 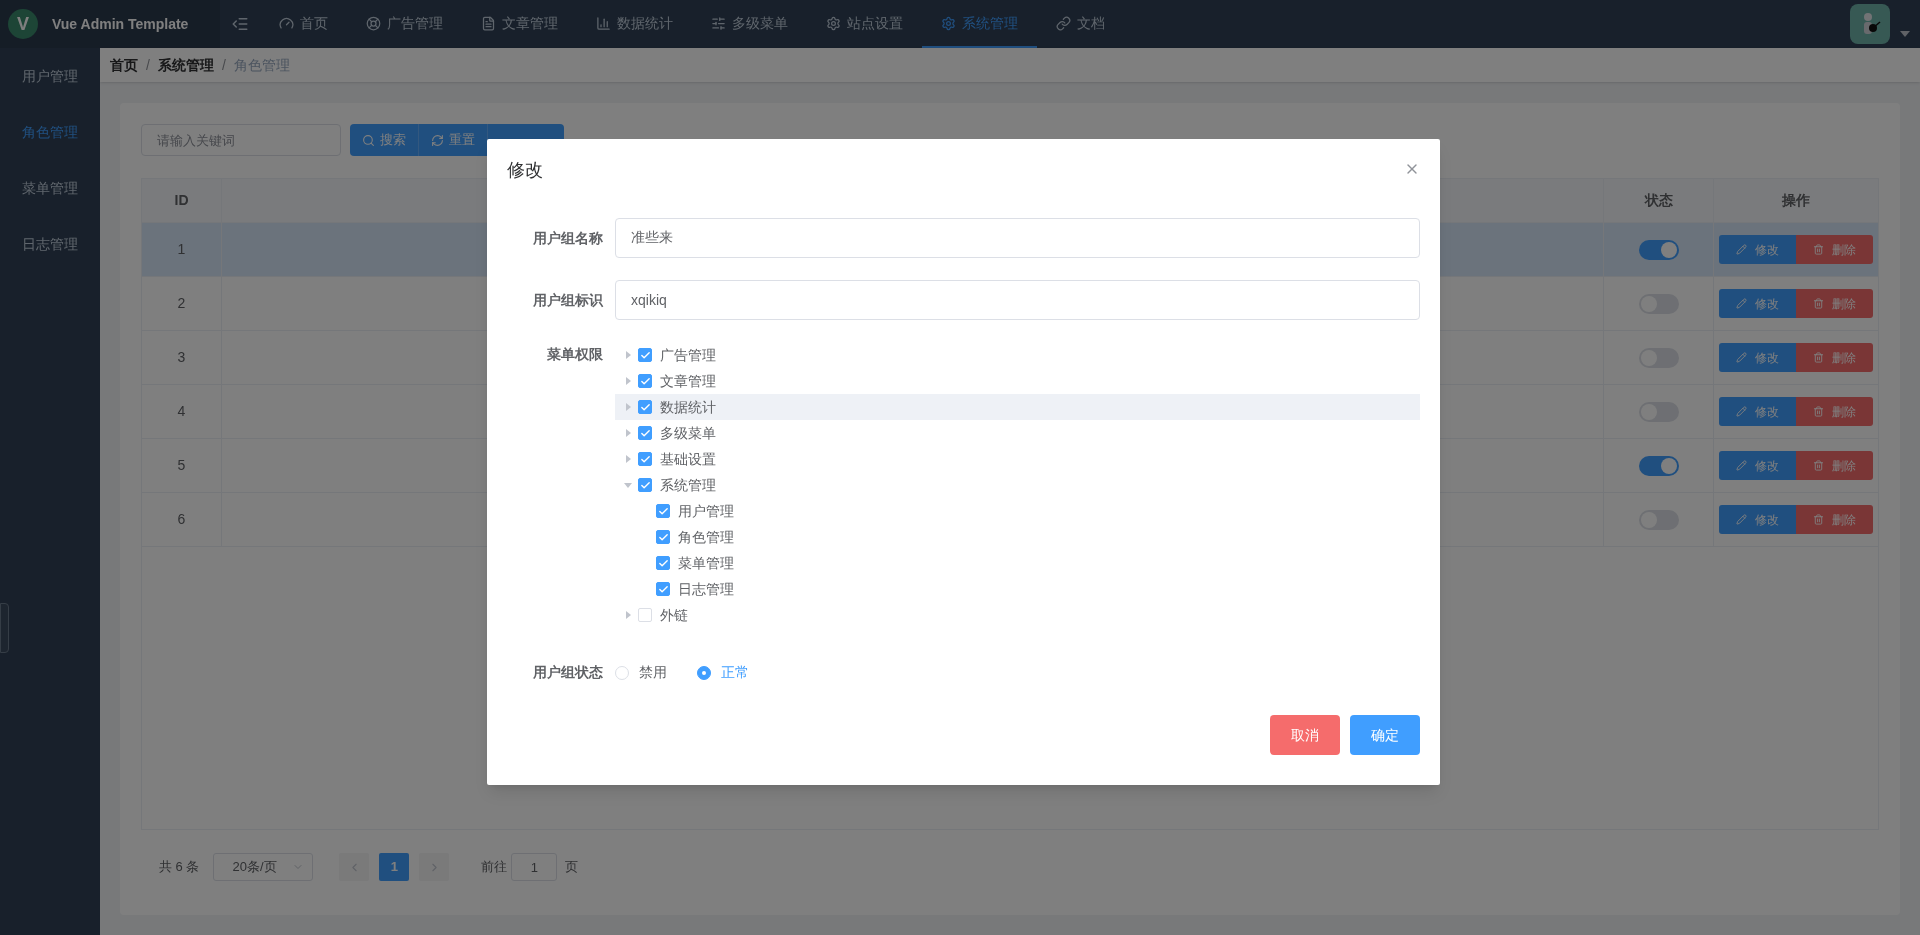 I want to click on toolbar-button: 搜索, so click(x=384, y=140).